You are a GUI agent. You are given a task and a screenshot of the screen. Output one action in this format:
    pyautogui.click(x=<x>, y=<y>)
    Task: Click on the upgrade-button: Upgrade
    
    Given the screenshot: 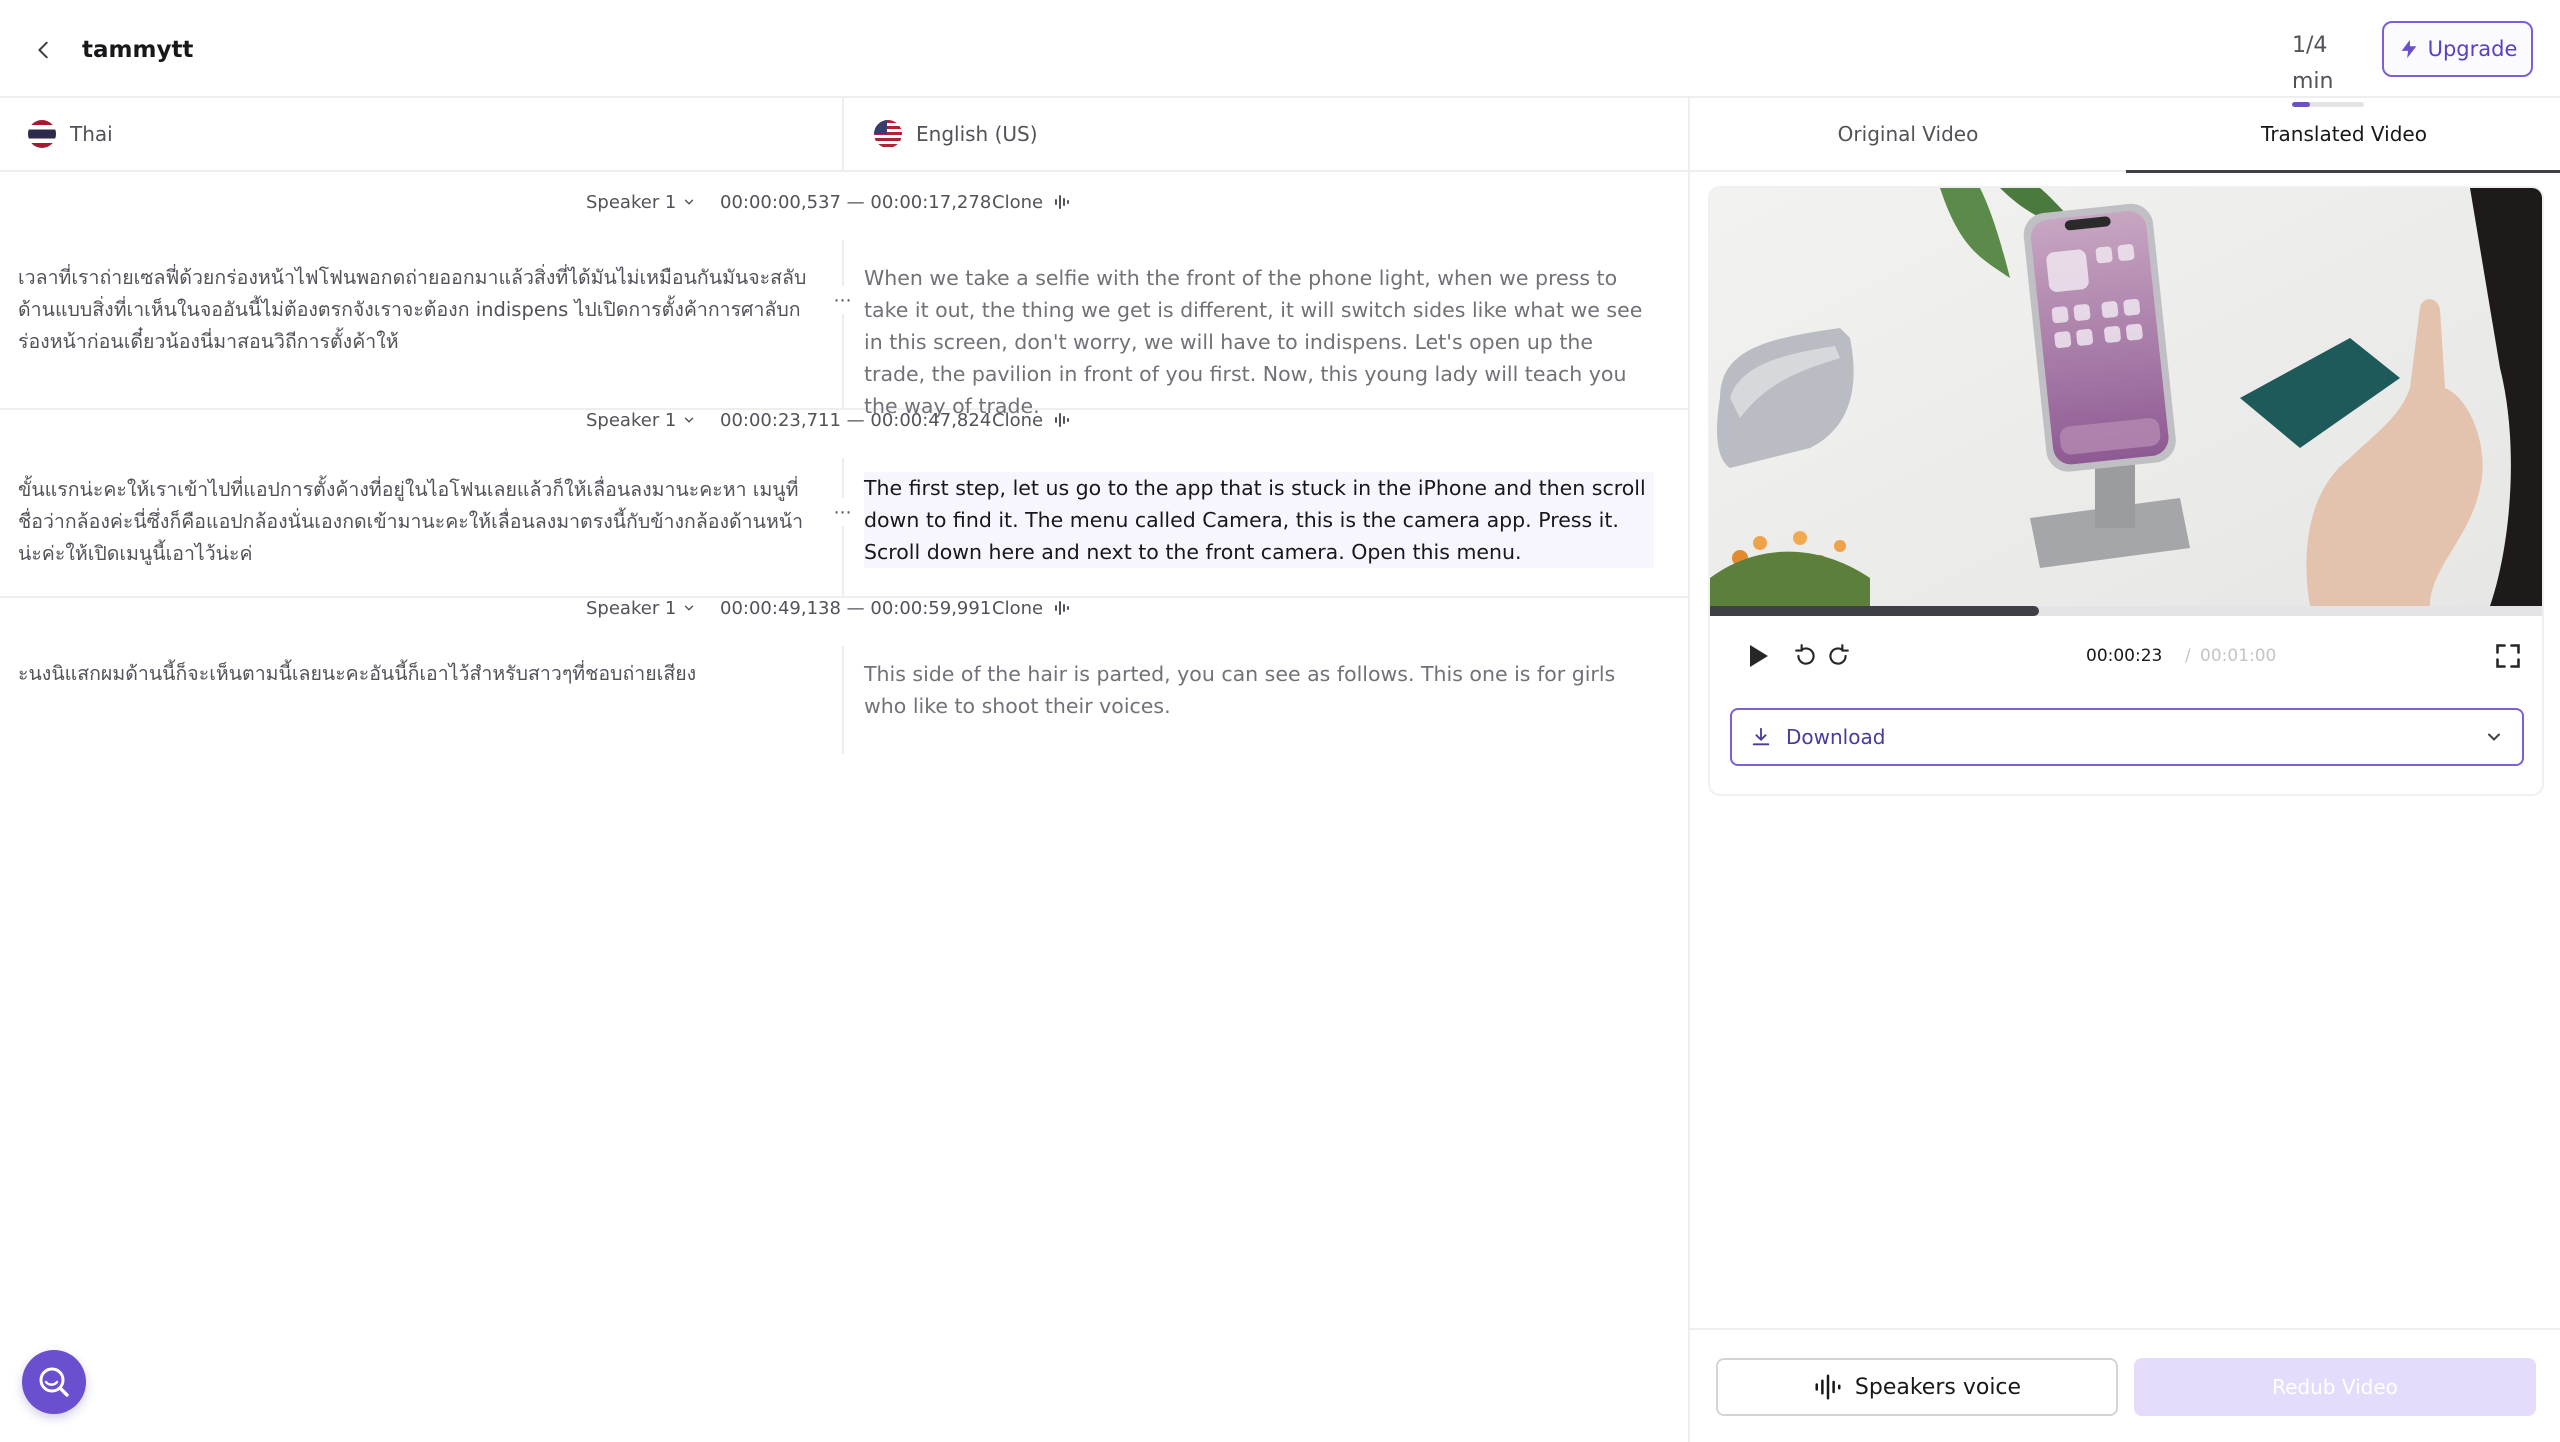 What is the action you would take?
    pyautogui.click(x=2457, y=49)
    